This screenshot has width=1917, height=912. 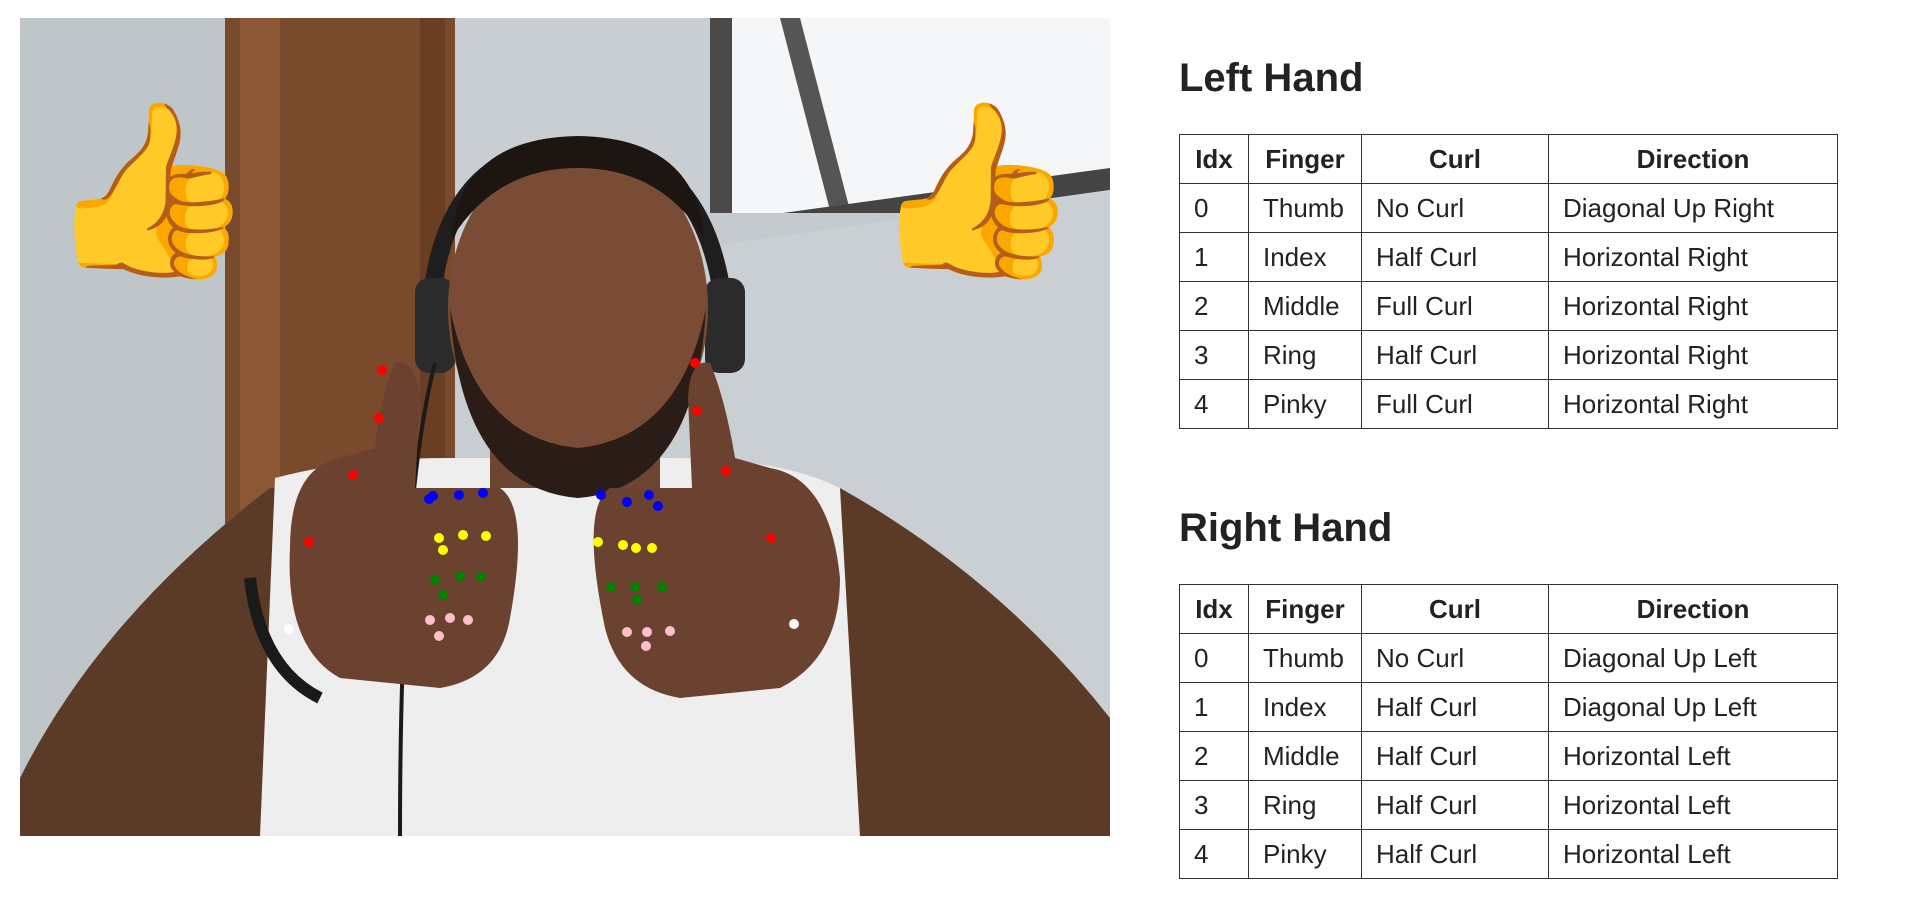 What do you see at coordinates (1508, 805) in the screenshot?
I see `table-row: 3 Ring Half Curl Horizontal Left` at bounding box center [1508, 805].